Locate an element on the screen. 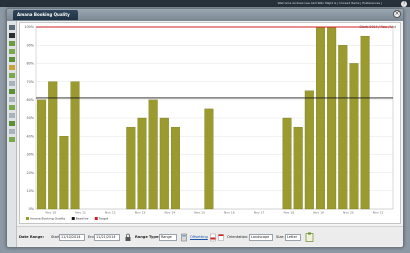 Image resolution: width=410 pixels, height=253 pixels. x-tick-label: Nov 20 is located at coordinates (348, 213).